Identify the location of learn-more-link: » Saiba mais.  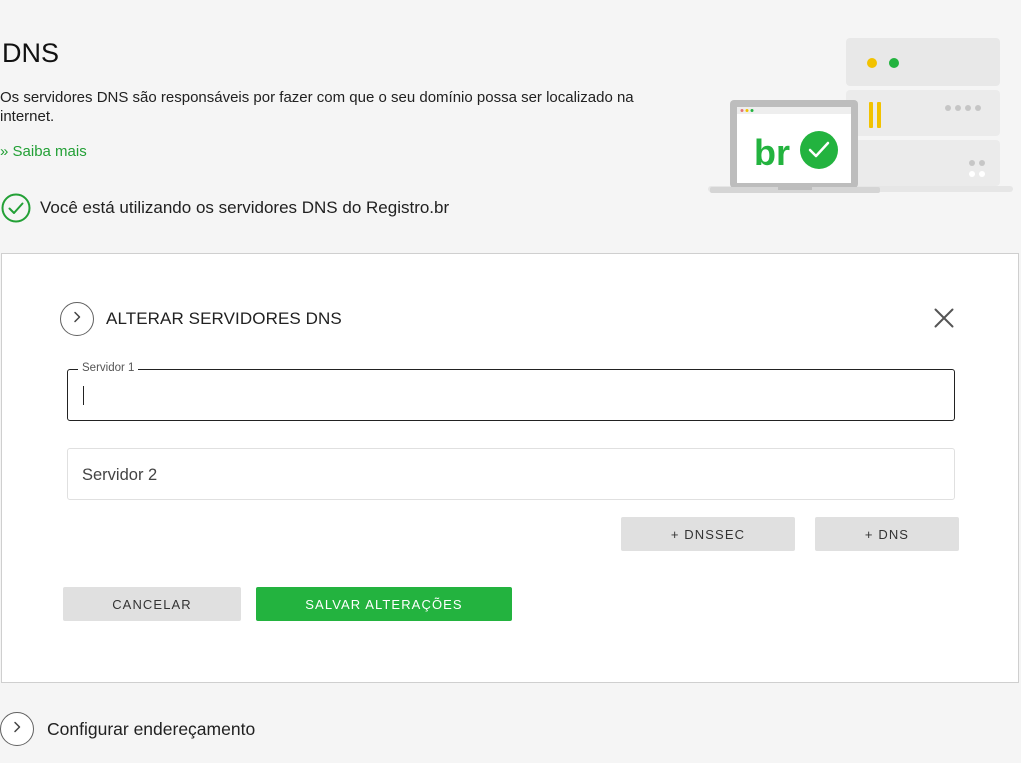
(43, 151).